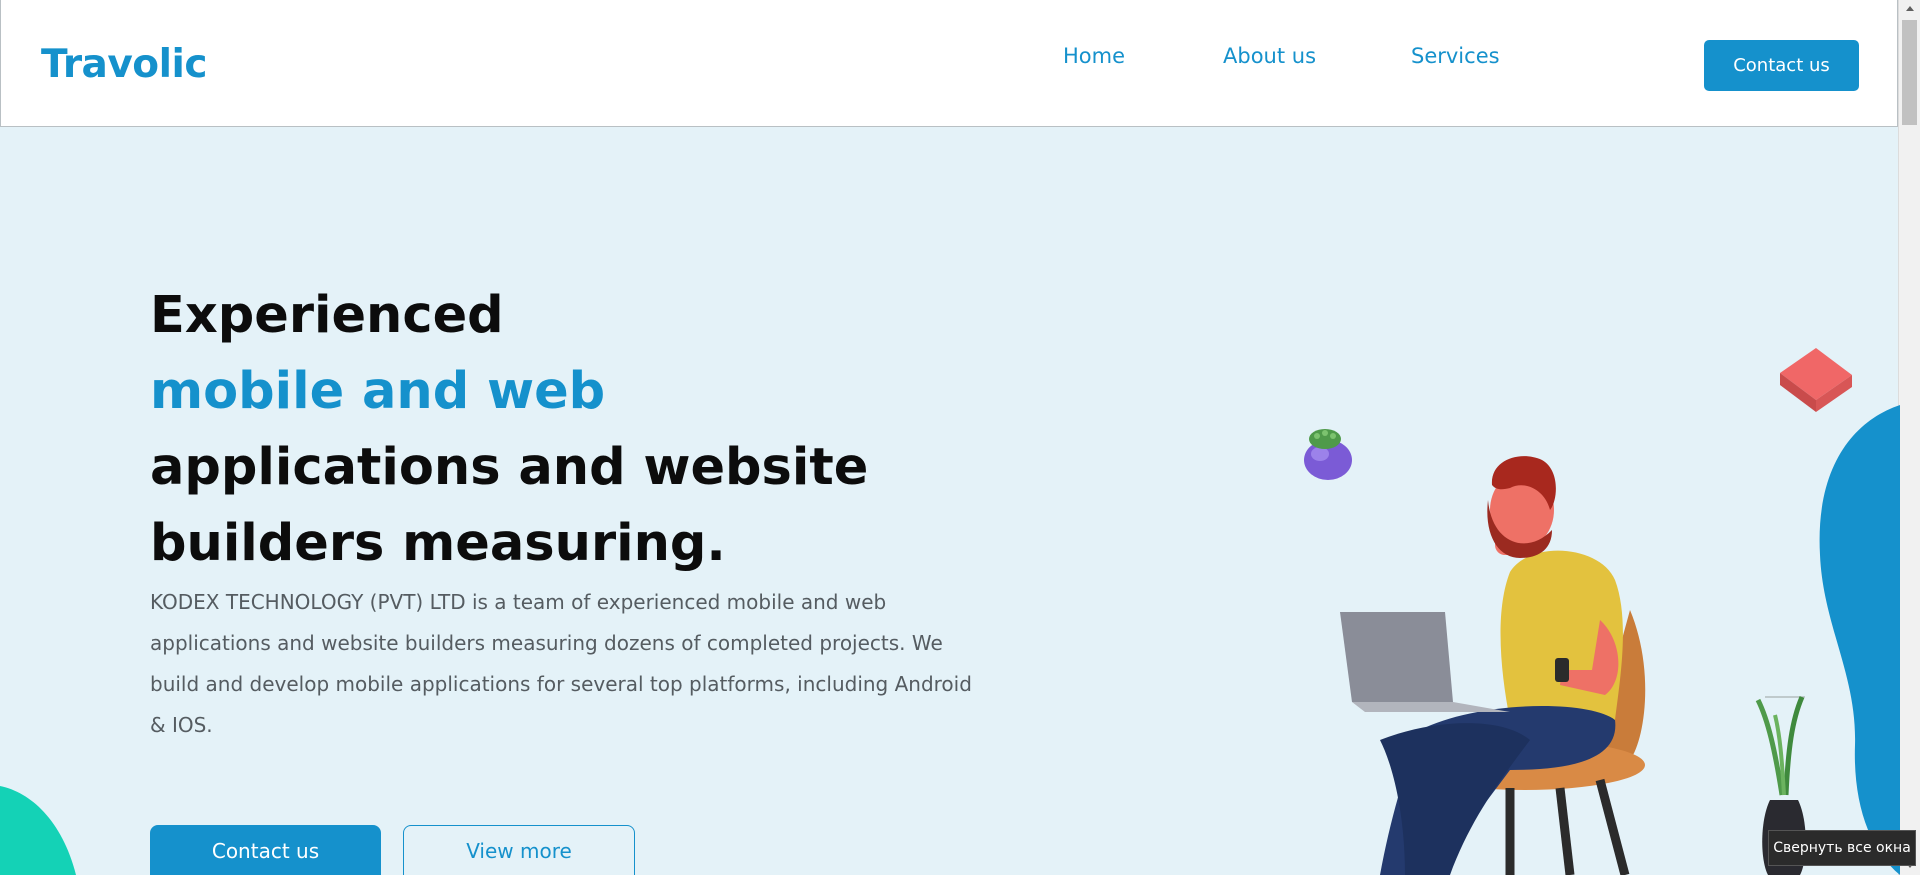 Image resolution: width=1920 pixels, height=875 pixels. What do you see at coordinates (327, 315) in the screenshot?
I see `hero-heading-line-1: Experienced` at bounding box center [327, 315].